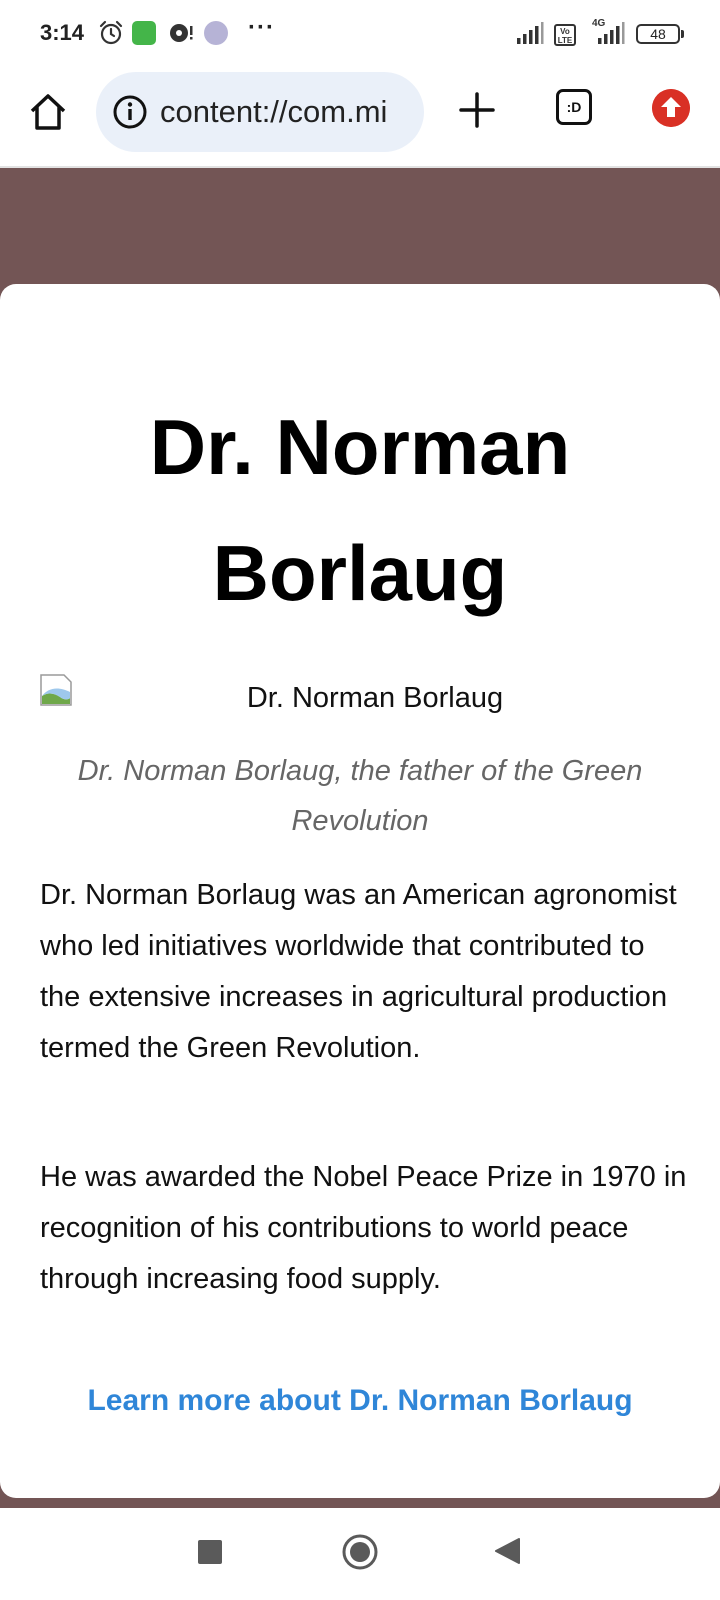  Describe the element at coordinates (216, 33) in the screenshot. I see `cast-notification-icon` at that location.